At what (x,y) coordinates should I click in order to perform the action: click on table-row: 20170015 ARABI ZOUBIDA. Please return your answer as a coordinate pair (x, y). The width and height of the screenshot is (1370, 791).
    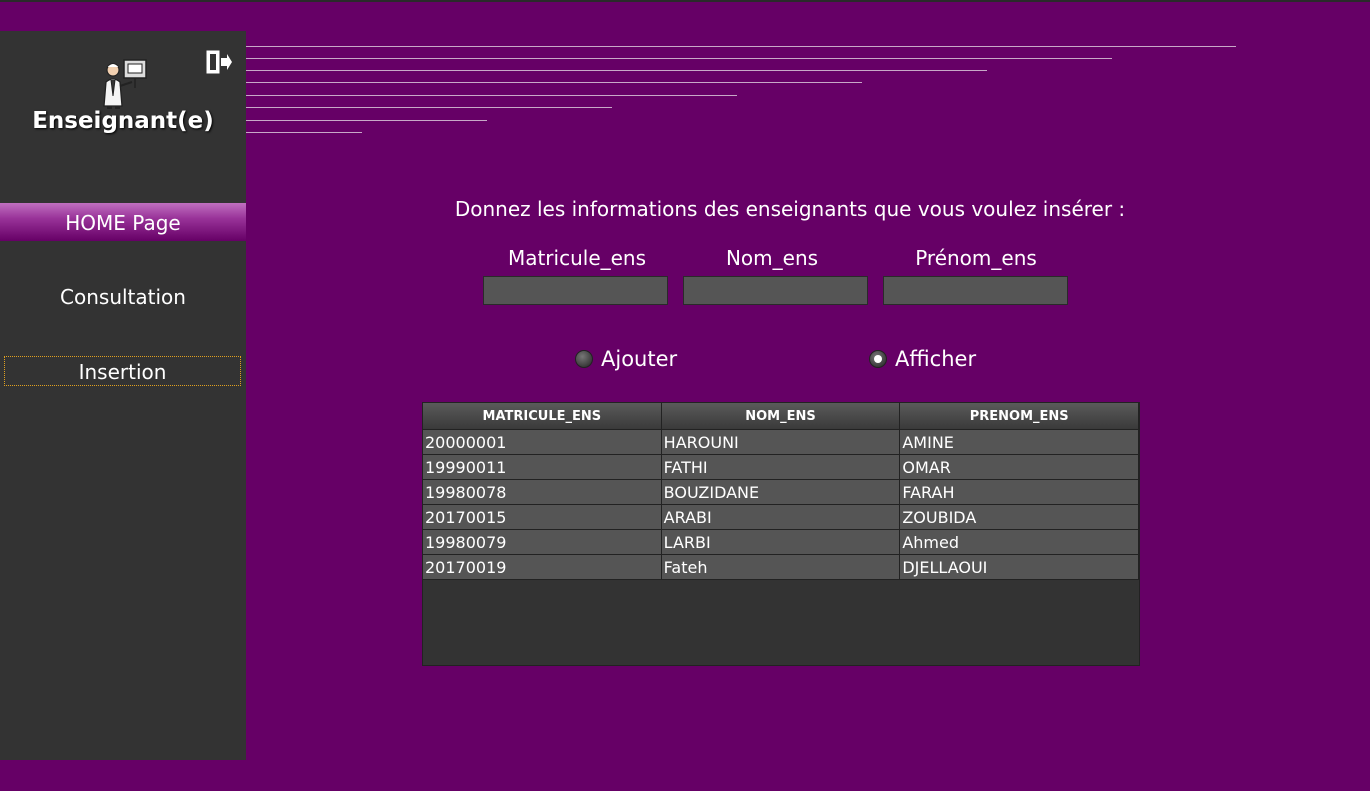
    Looking at the image, I should click on (781, 517).